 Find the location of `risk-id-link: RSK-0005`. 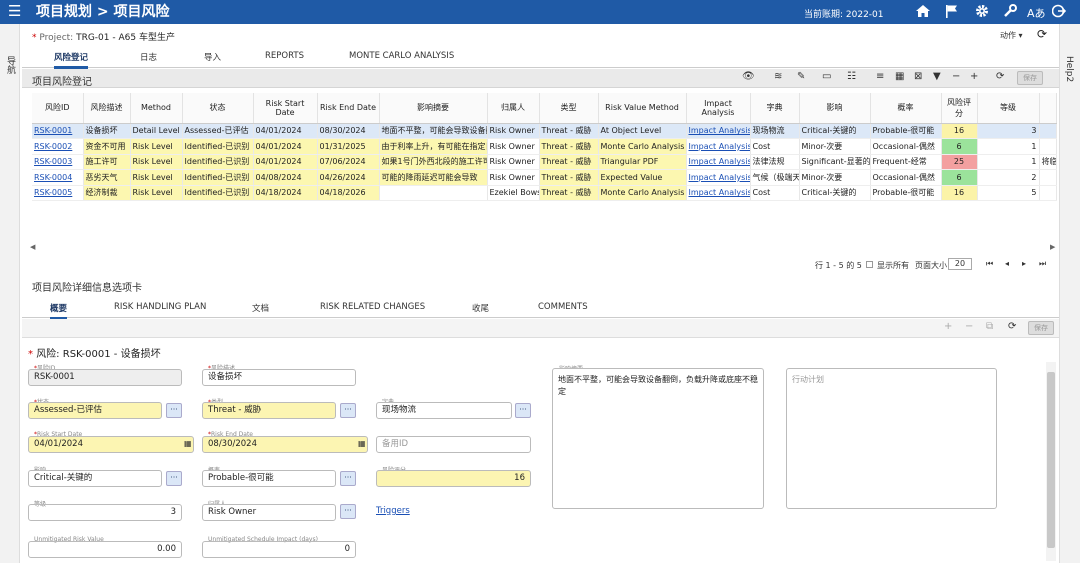

risk-id-link: RSK-0005 is located at coordinates (58, 193).